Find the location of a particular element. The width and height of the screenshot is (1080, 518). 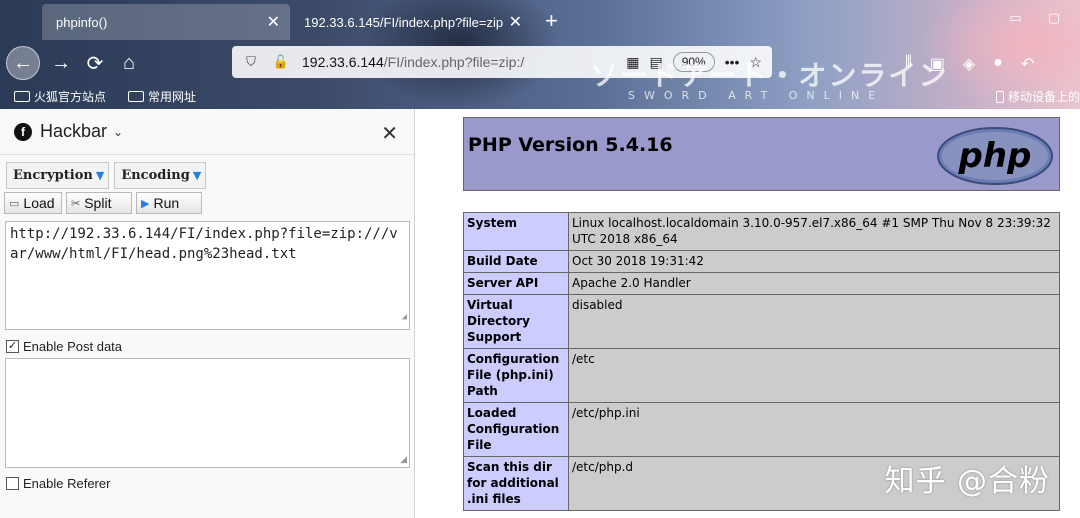

bookmark-folder-mobile: 移动设备上的 is located at coordinates (1037, 96).